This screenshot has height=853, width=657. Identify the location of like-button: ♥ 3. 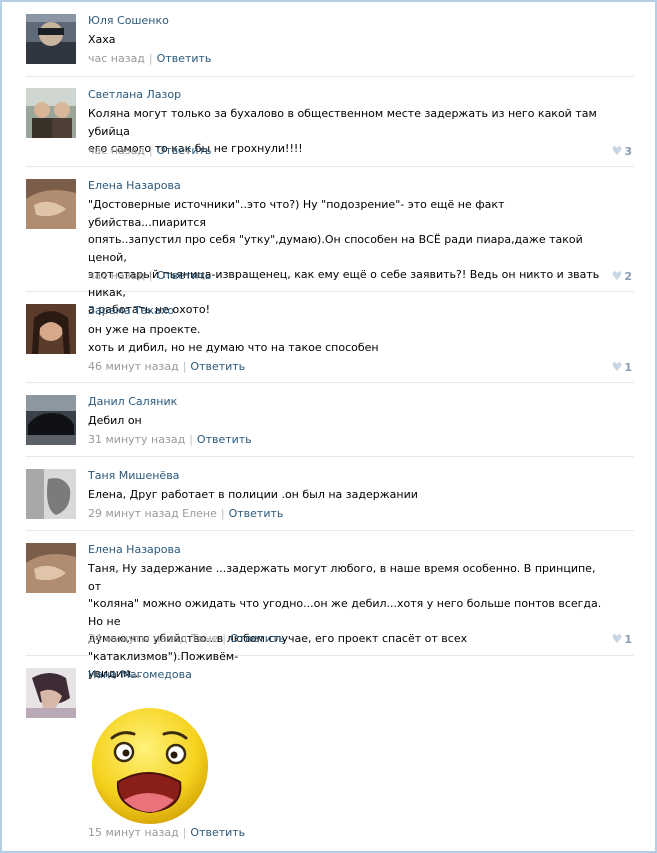
(622, 151).